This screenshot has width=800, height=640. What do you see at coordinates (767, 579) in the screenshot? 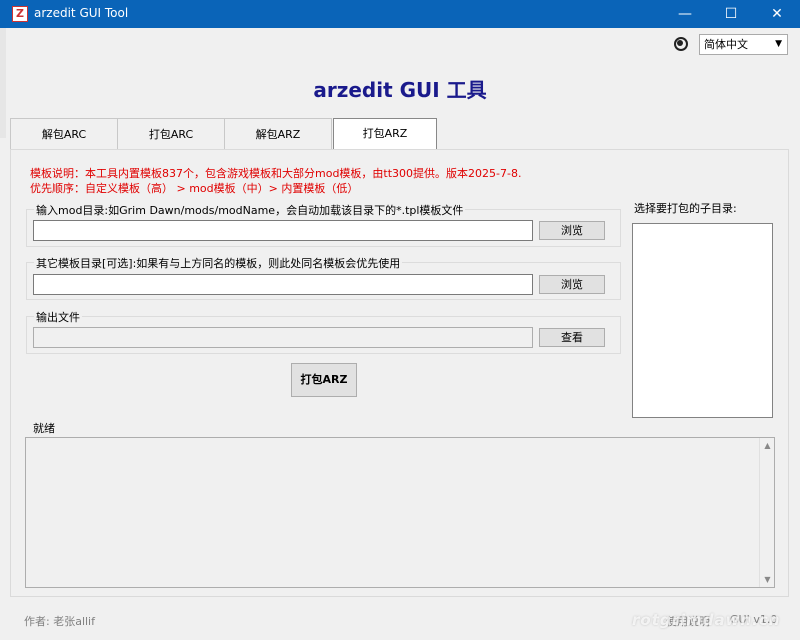
I see `scroll-down-icon: ▼` at bounding box center [767, 579].